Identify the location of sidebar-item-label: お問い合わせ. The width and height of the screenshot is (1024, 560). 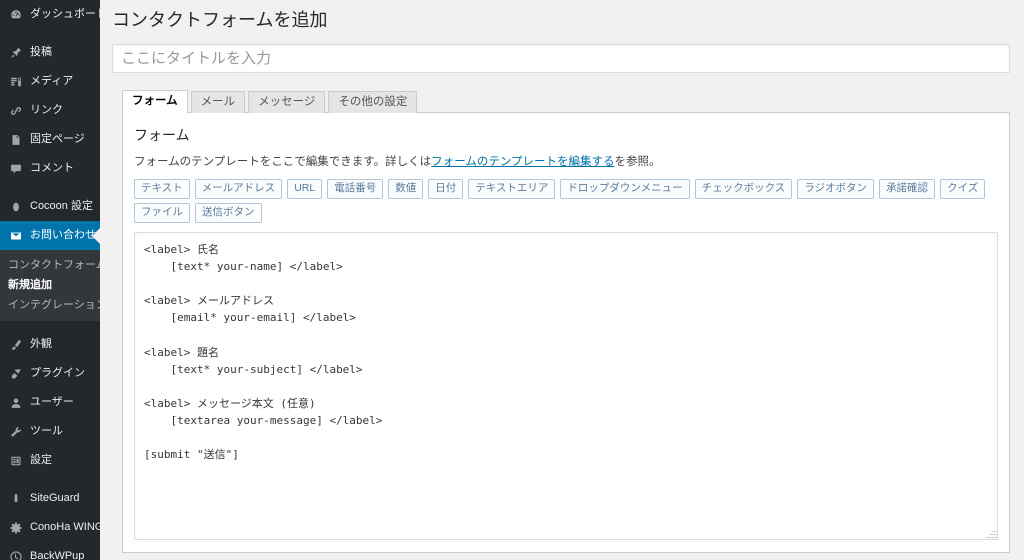
(63, 235).